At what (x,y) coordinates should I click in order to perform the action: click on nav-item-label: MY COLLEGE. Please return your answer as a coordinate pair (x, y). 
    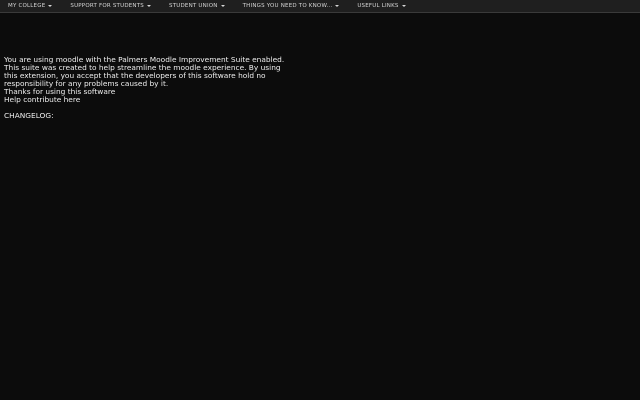
    Looking at the image, I should click on (27, 6).